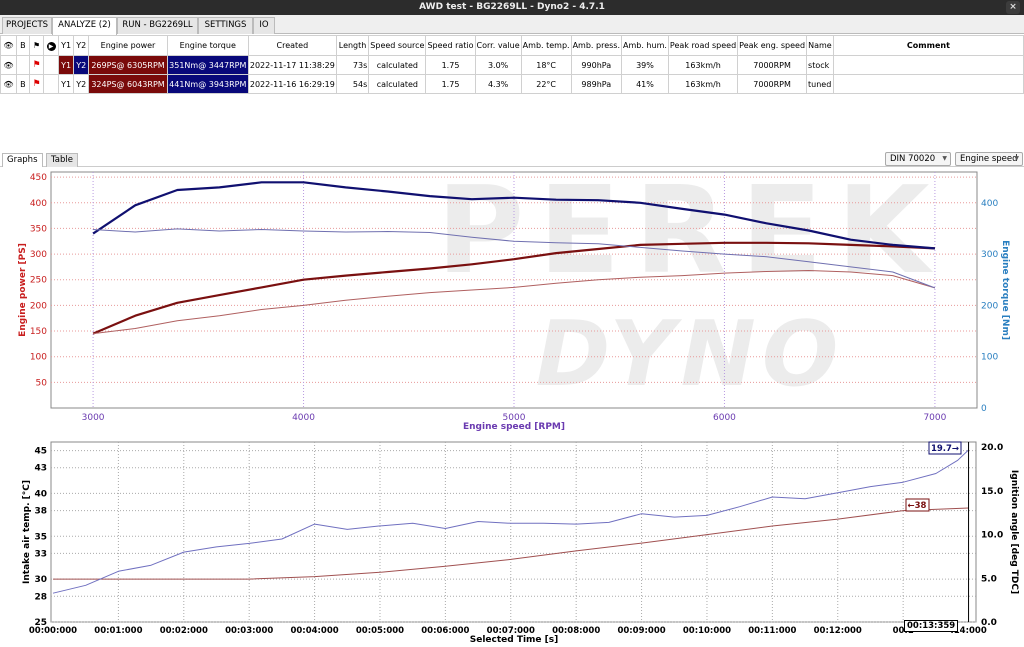  I want to click on x-axis-select: Engine speed ▼, so click(989, 159).